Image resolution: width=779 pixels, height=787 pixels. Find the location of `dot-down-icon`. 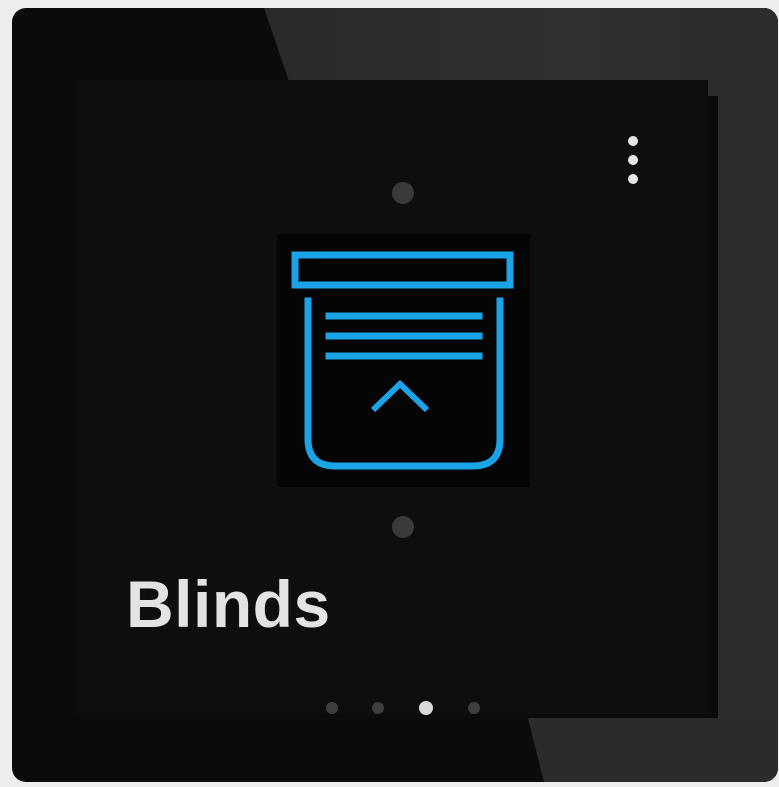

dot-down-icon is located at coordinates (403, 527).